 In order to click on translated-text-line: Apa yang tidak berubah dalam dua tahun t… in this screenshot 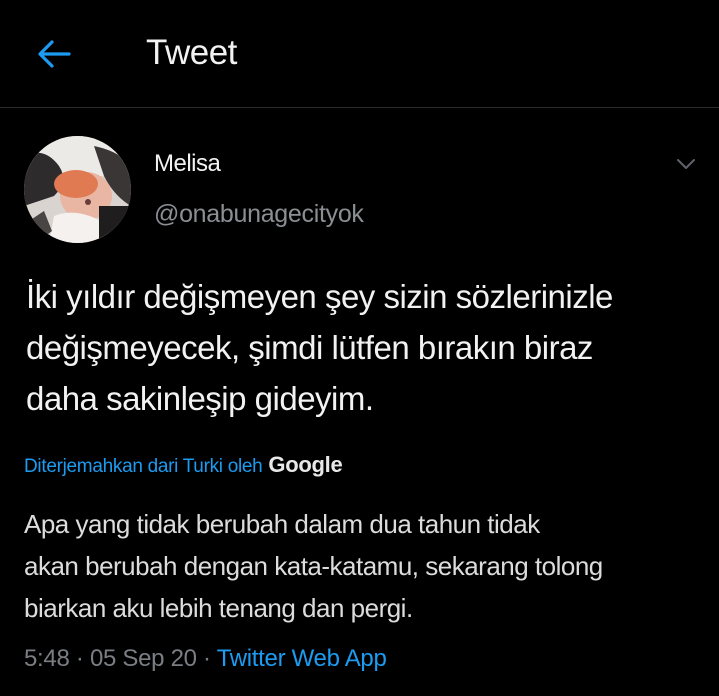, I will do `click(282, 524)`.